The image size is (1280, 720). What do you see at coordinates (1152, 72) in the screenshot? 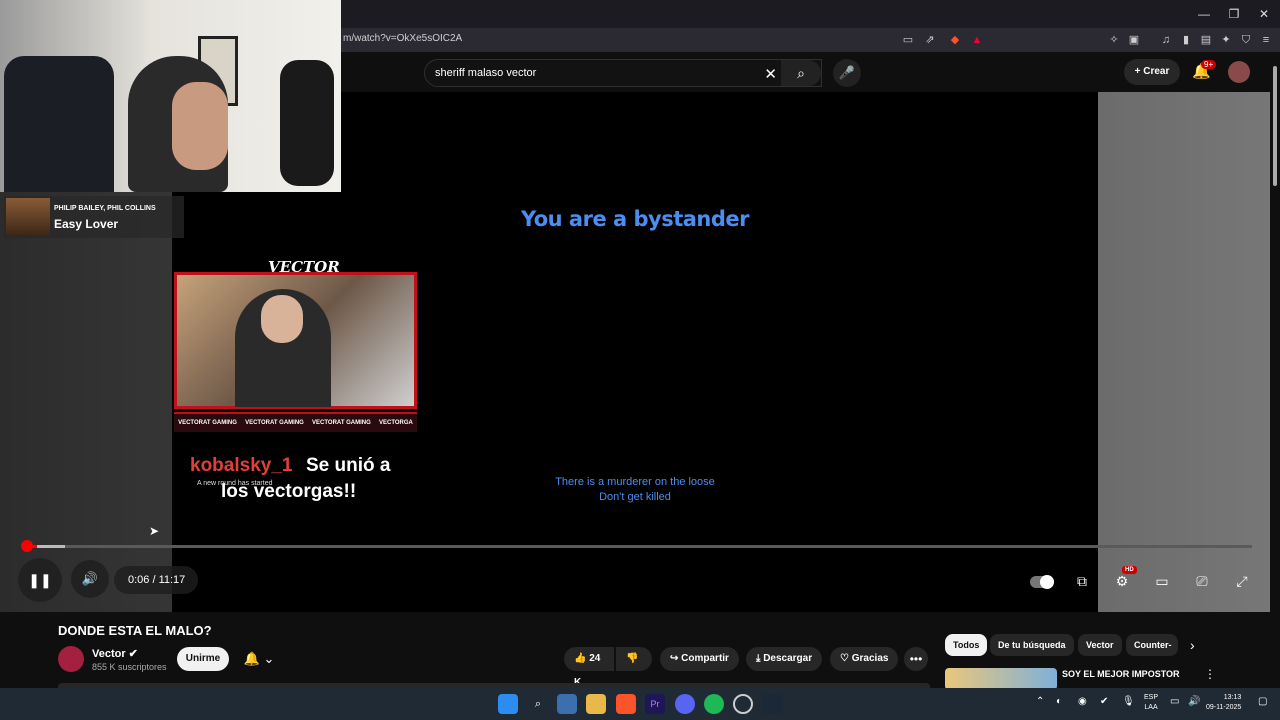
I see `create-button: + Crear` at bounding box center [1152, 72].